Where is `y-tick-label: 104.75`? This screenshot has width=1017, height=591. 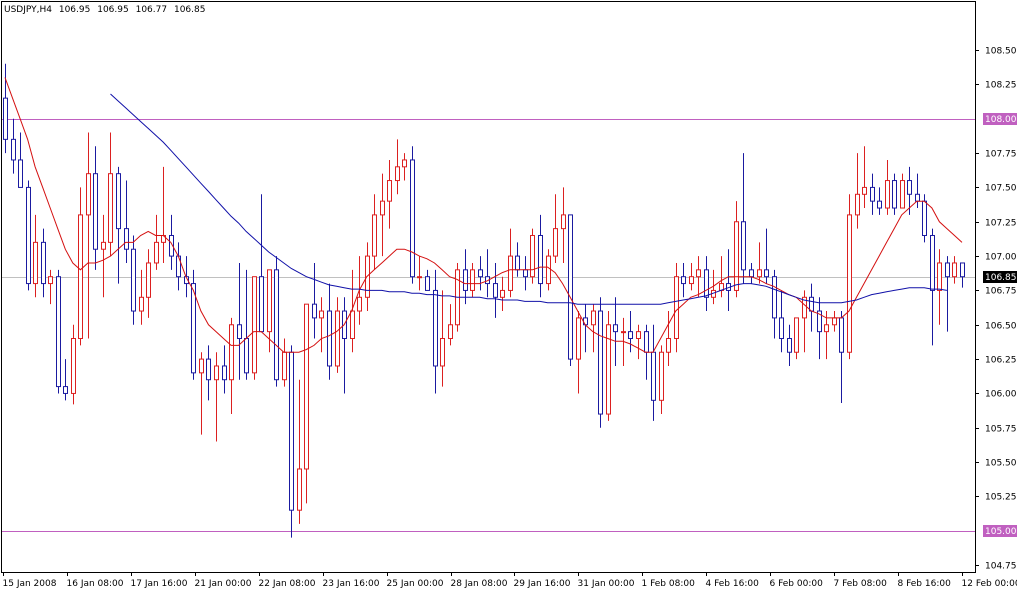 y-tick-label: 104.75 is located at coordinates (1001, 567).